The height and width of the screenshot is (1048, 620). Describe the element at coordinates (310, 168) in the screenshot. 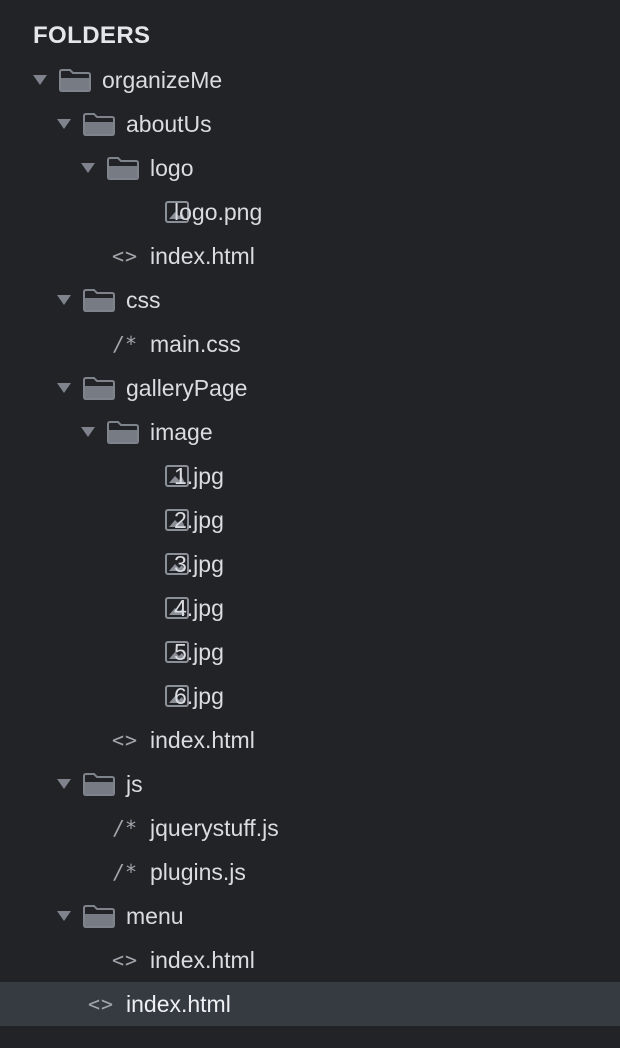

I see `folder-row: logo` at that location.